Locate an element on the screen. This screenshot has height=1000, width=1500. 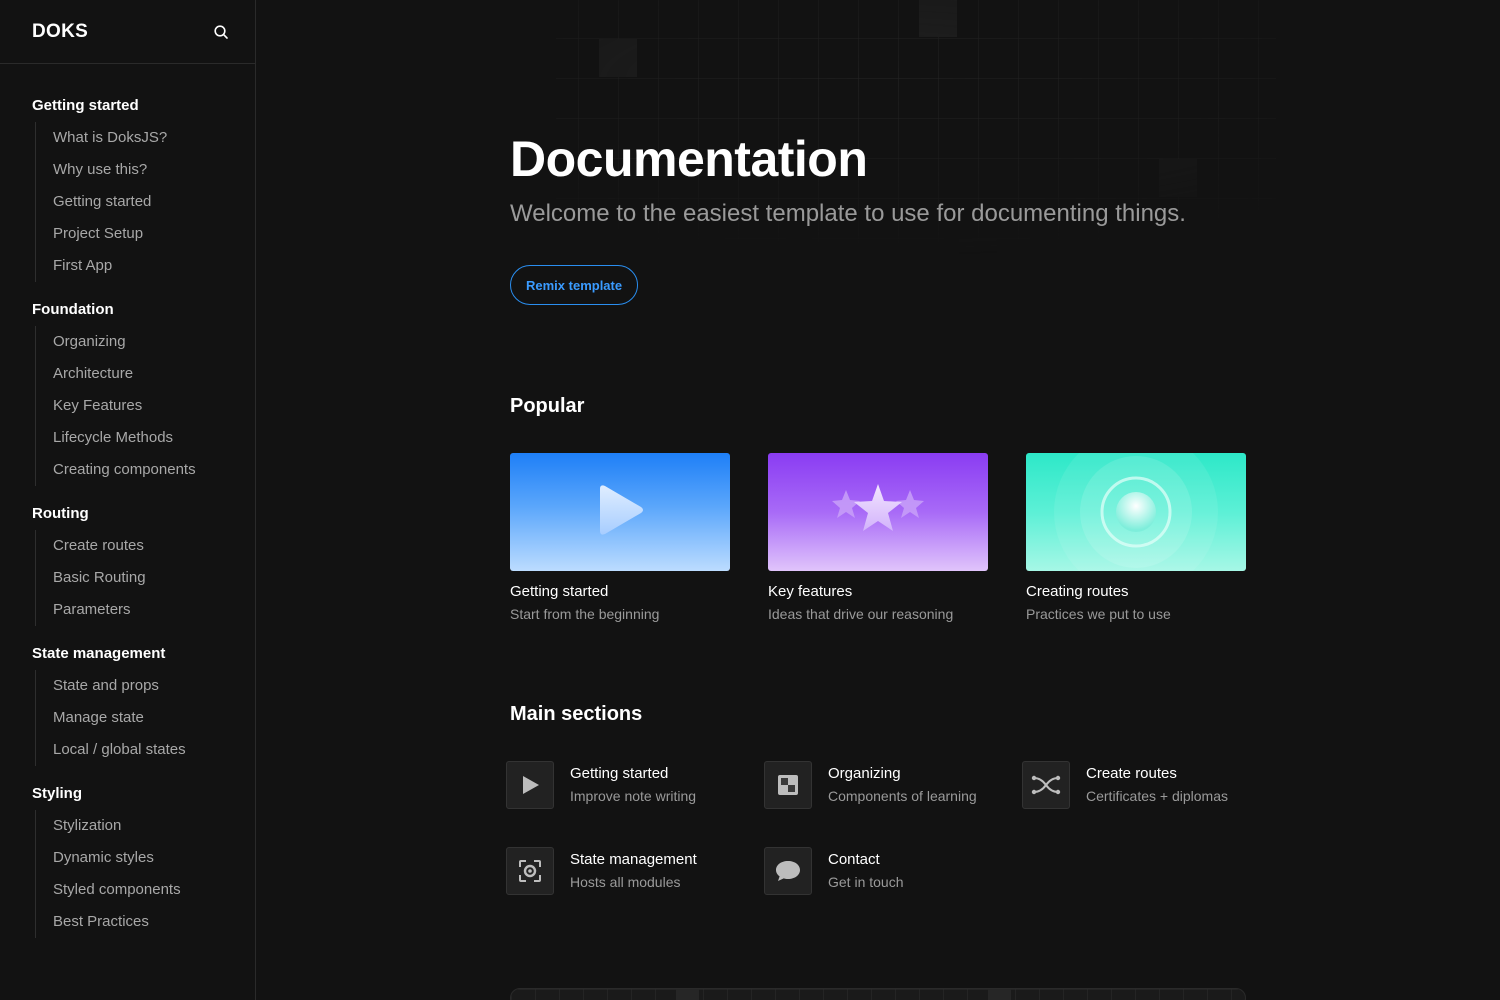
shuffle-icon is located at coordinates (1046, 785).